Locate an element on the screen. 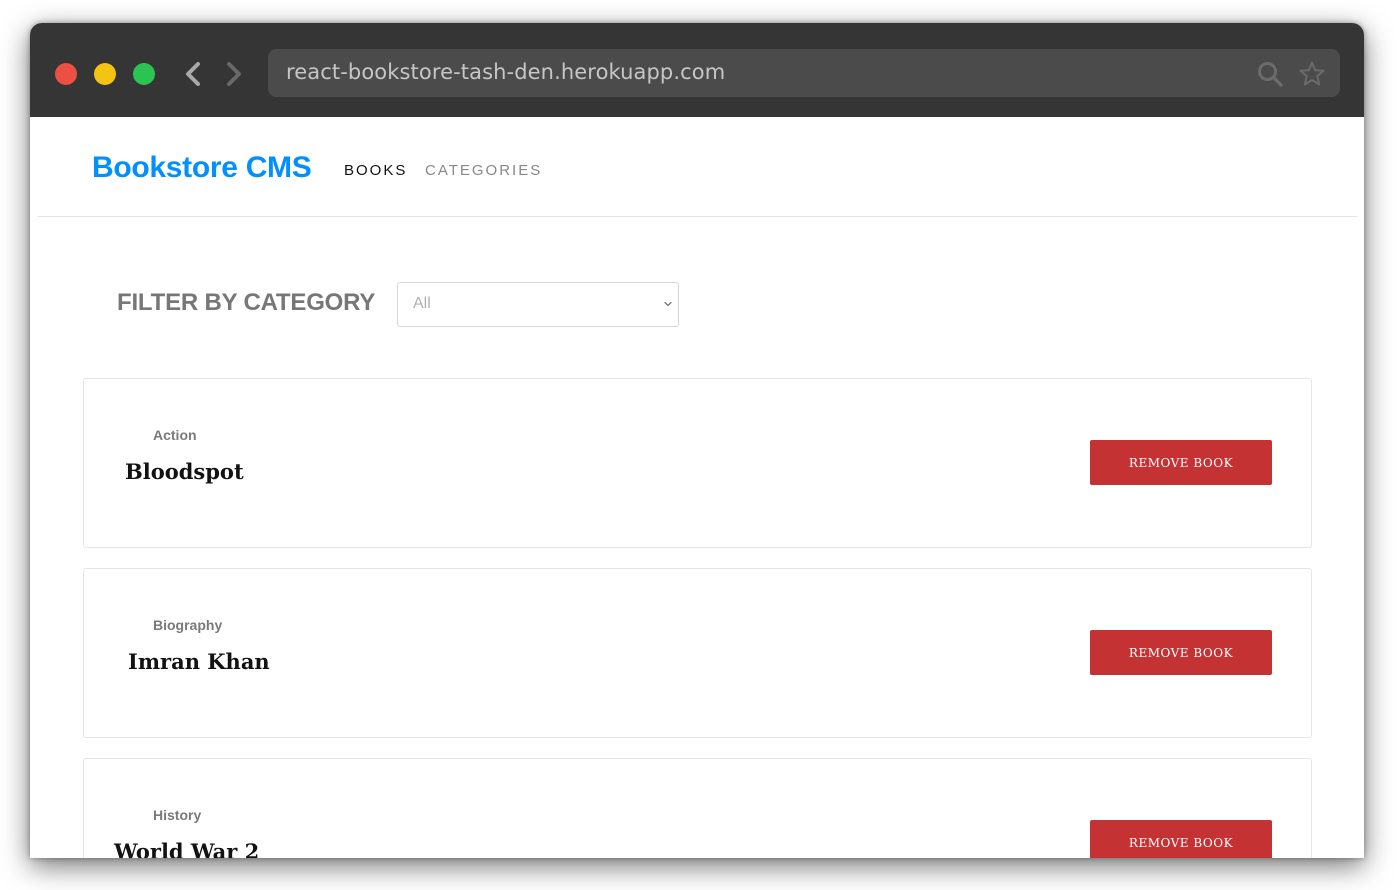 This screenshot has height=890, width=1400. brand-logo: Bookstore CMS is located at coordinates (202, 168).